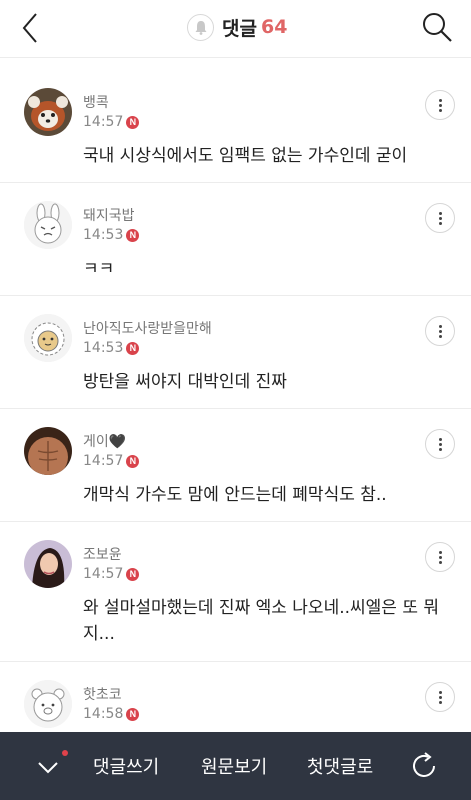 The width and height of the screenshot is (471, 800). I want to click on refresh-icon, so click(424, 766).